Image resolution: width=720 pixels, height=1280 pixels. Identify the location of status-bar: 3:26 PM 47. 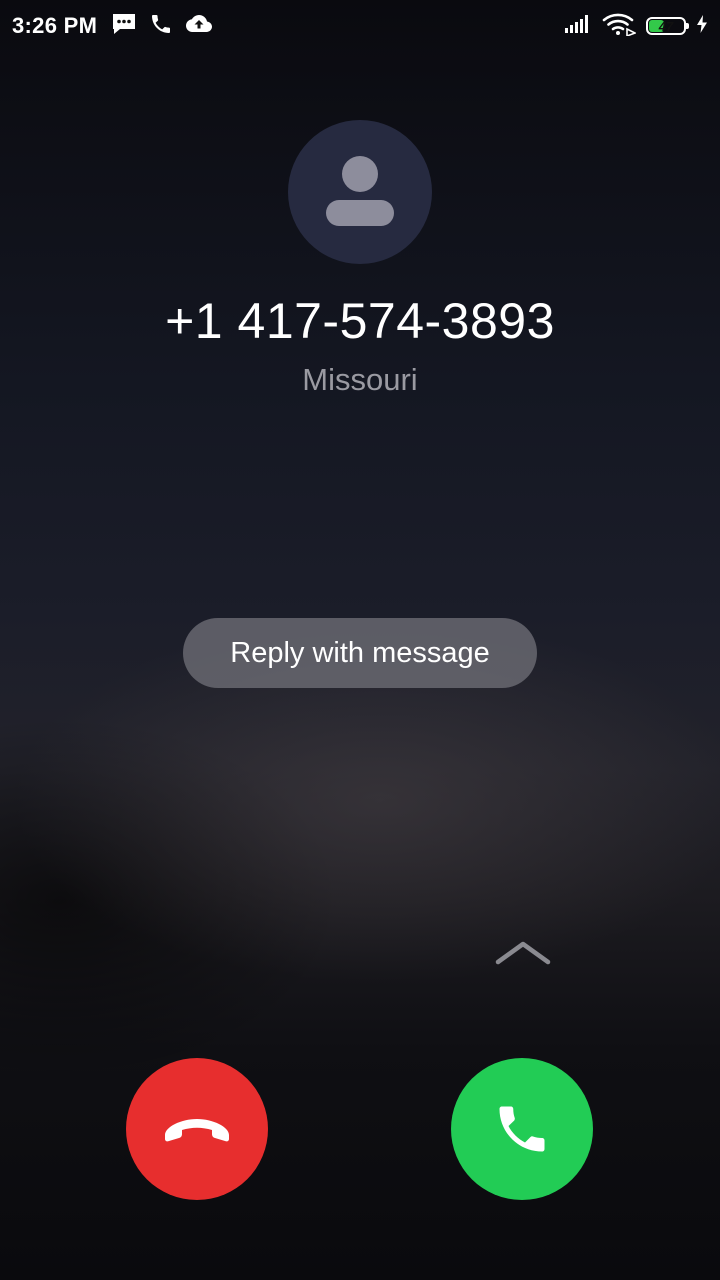
(360, 26).